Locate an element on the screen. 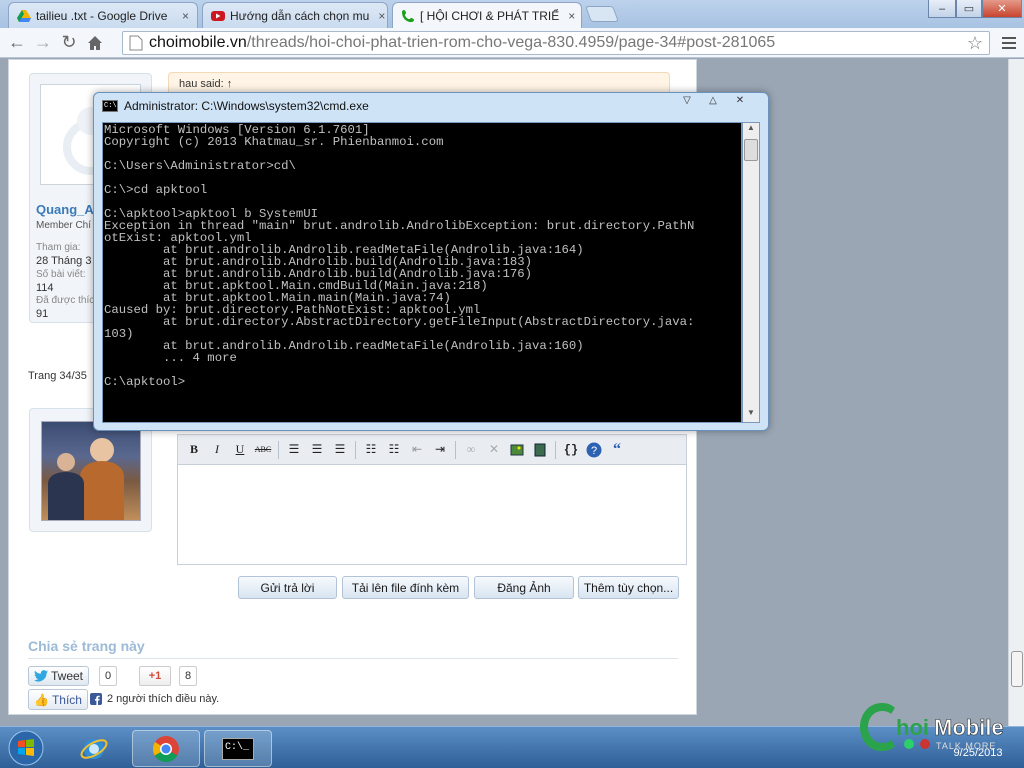  reply-editor: B I U ABC ☰ ☰ ☰ ☷ ☷ ⇤ ⇥ ∞ ✕ {} ? “ is located at coordinates (432, 499).